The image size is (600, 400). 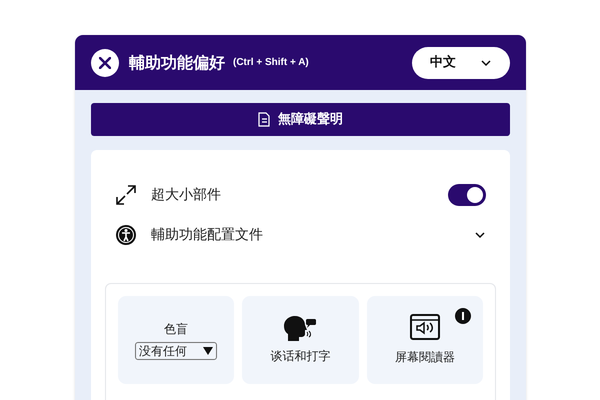 What do you see at coordinates (467, 195) in the screenshot?
I see `toggle-switch` at bounding box center [467, 195].